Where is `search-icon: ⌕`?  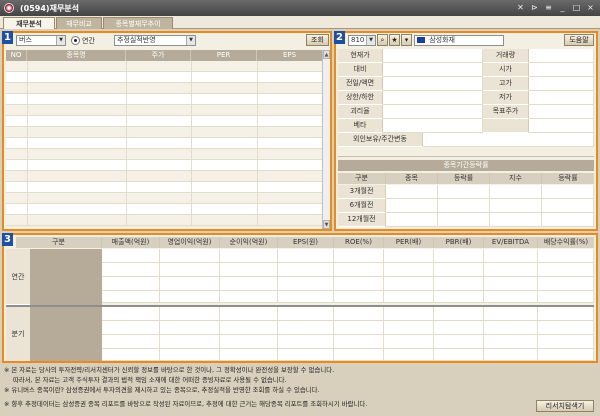 search-icon: ⌕ is located at coordinates (382, 40).